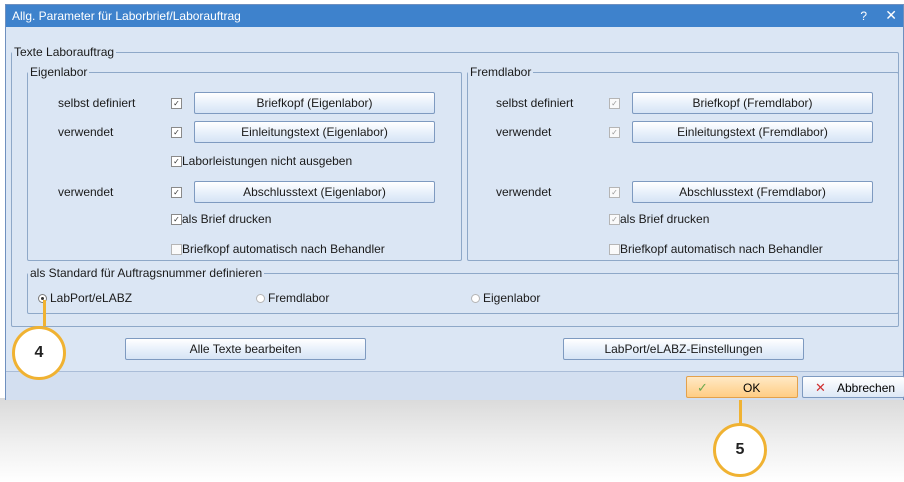 The width and height of the screenshot is (904, 482). Describe the element at coordinates (820, 387) in the screenshot. I see `x-icon: ✕` at that location.